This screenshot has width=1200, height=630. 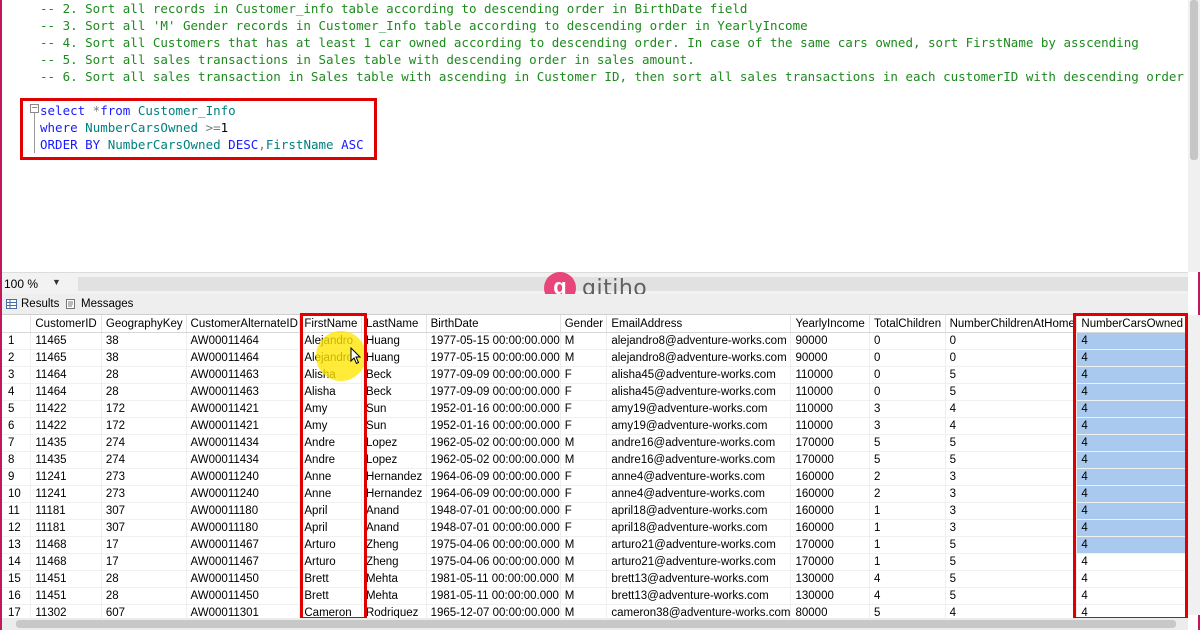 What do you see at coordinates (1011, 324) in the screenshot?
I see `column-header: NumberChildrenAtHome` at bounding box center [1011, 324].